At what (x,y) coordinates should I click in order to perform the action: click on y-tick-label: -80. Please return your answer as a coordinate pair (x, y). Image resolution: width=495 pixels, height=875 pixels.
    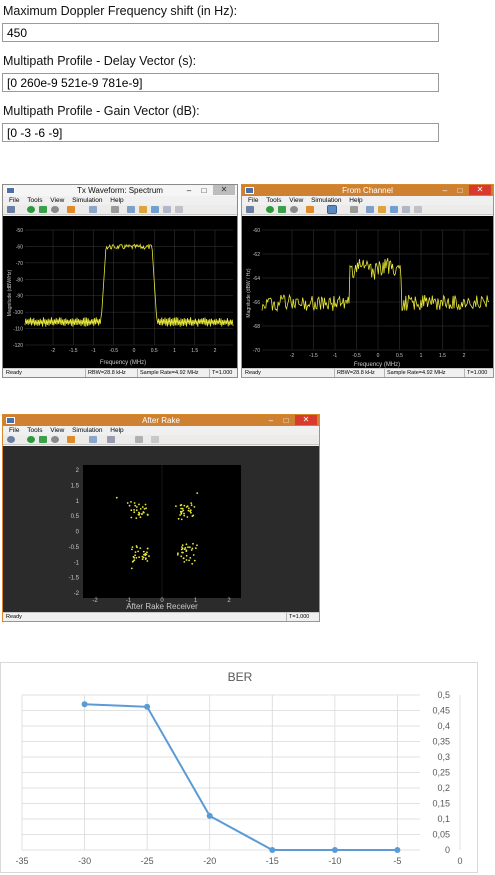
    Looking at the image, I should click on (19, 280).